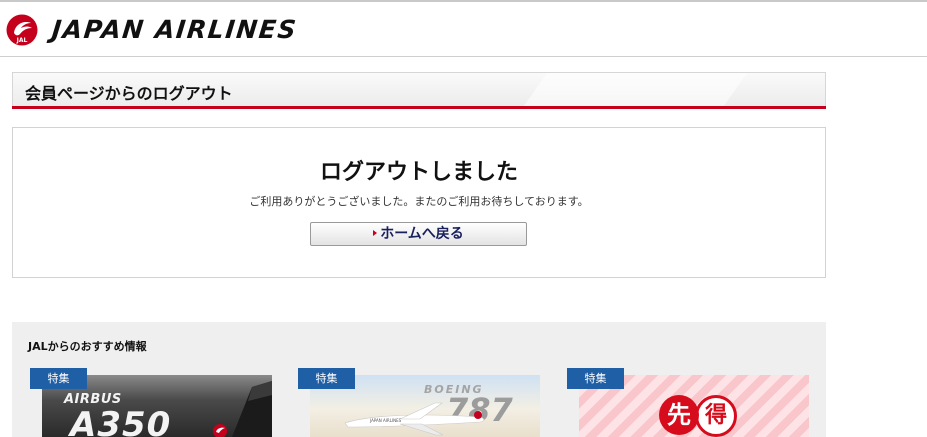  Describe the element at coordinates (375, 232) in the screenshot. I see `arrow-right-icon` at that location.